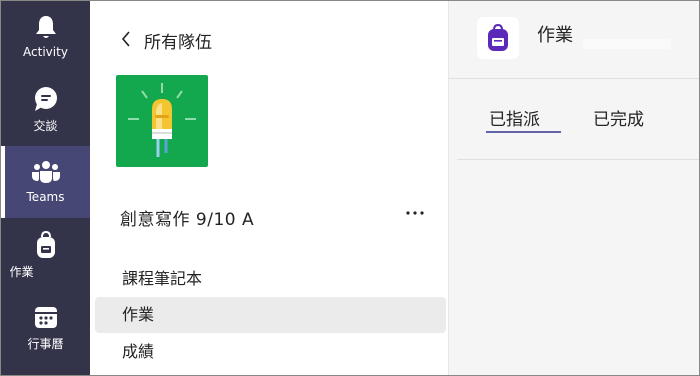 This screenshot has width=700, height=376. What do you see at coordinates (514, 117) in the screenshot?
I see `tab-assigned: 已指派` at bounding box center [514, 117].